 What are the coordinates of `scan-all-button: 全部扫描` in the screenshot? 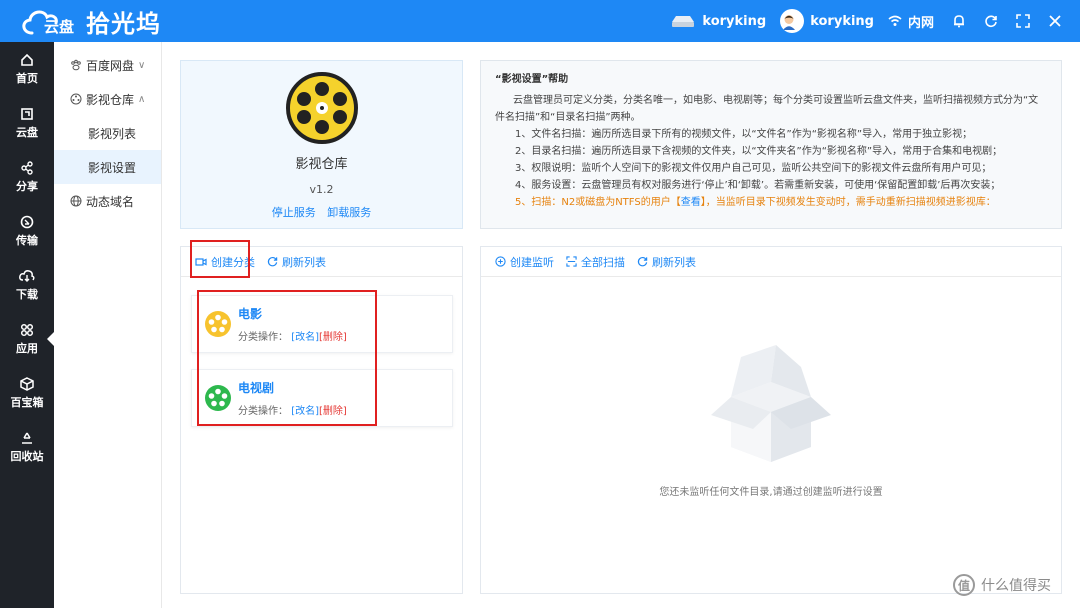 It's located at (595, 262).